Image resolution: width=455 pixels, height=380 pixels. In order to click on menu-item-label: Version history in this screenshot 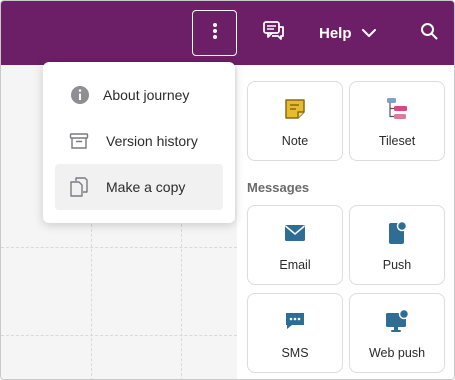, I will do `click(152, 141)`.